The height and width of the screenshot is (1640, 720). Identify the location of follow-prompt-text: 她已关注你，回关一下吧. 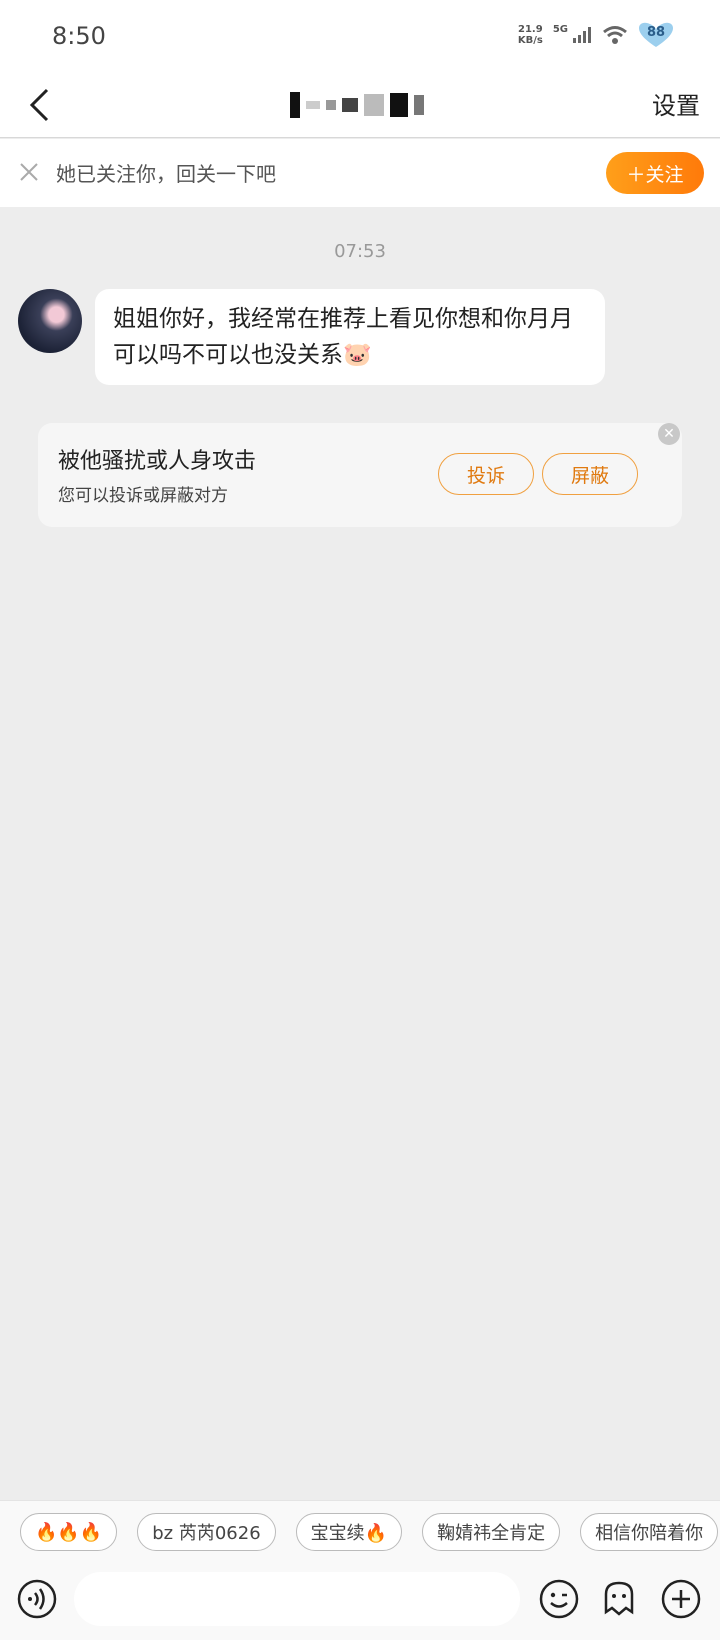
(166, 174).